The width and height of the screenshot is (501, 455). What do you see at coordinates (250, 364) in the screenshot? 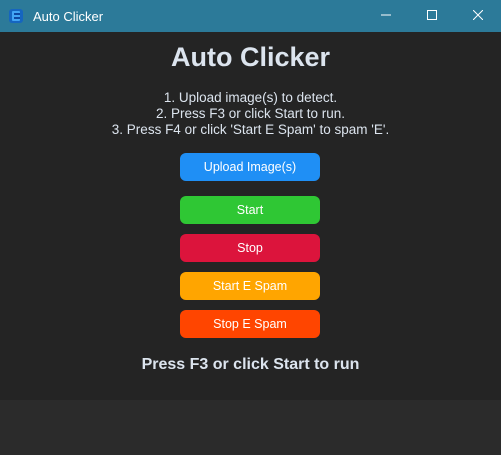
I see `status-text: Press F3 or click Start to run` at bounding box center [250, 364].